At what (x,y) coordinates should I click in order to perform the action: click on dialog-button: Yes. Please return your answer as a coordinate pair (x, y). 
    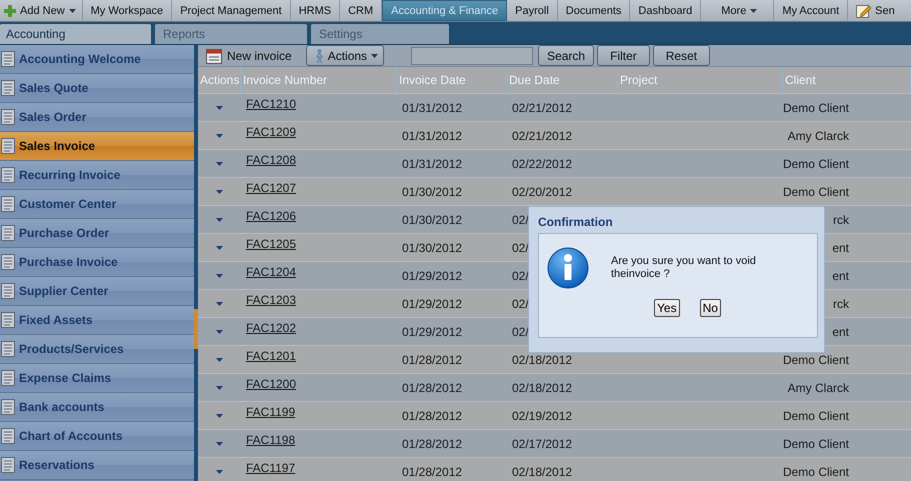
    Looking at the image, I should click on (667, 308).